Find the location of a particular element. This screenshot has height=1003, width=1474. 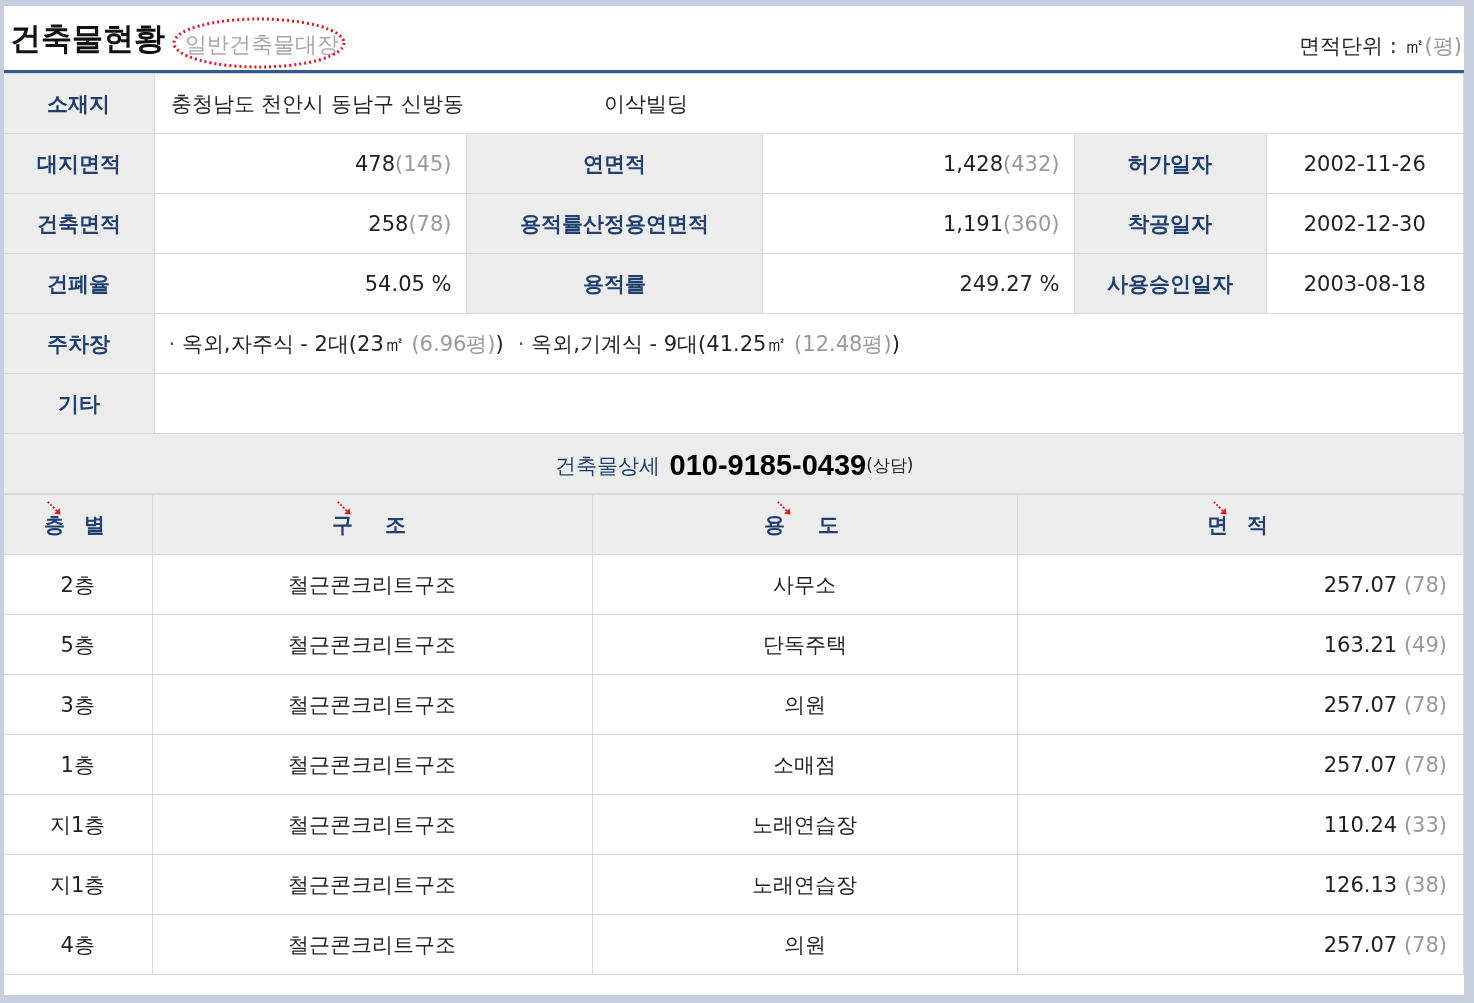

row-header: 사용승인일자 is located at coordinates (1170, 283).